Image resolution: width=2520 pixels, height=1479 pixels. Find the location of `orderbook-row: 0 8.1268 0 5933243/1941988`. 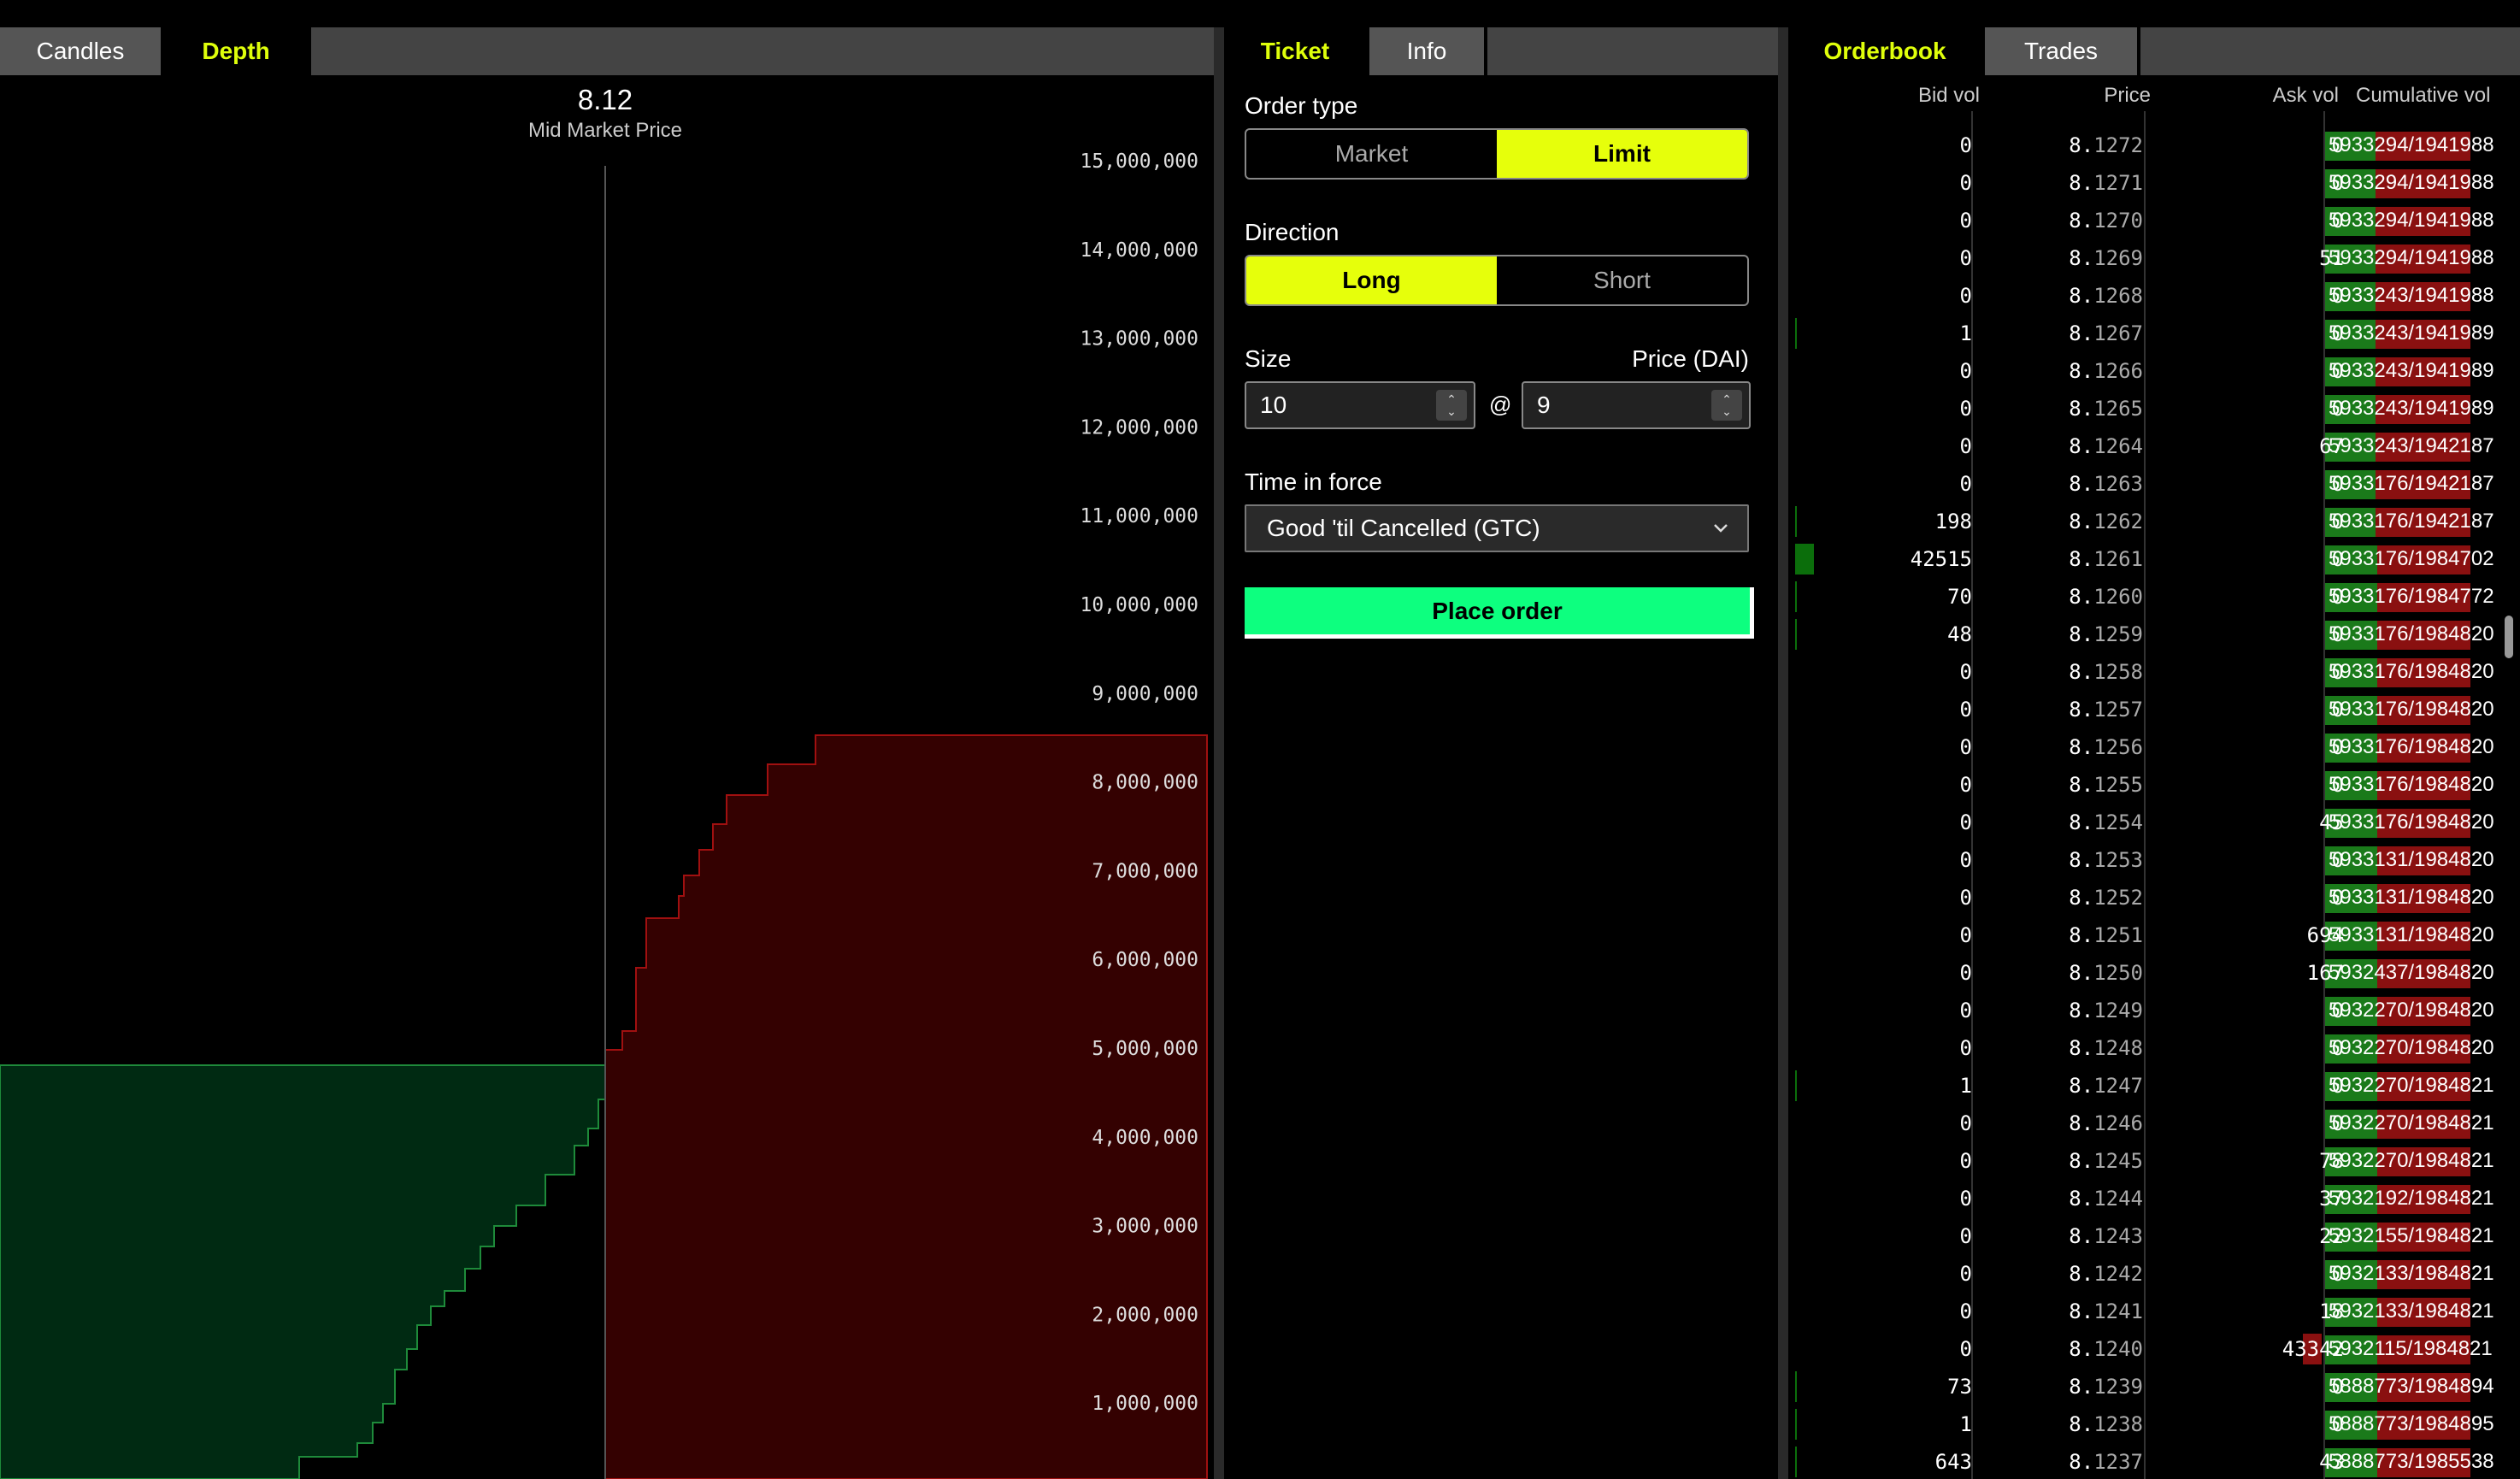

orderbook-row: 0 8.1268 0 5933243/1941988 is located at coordinates (2147, 296).